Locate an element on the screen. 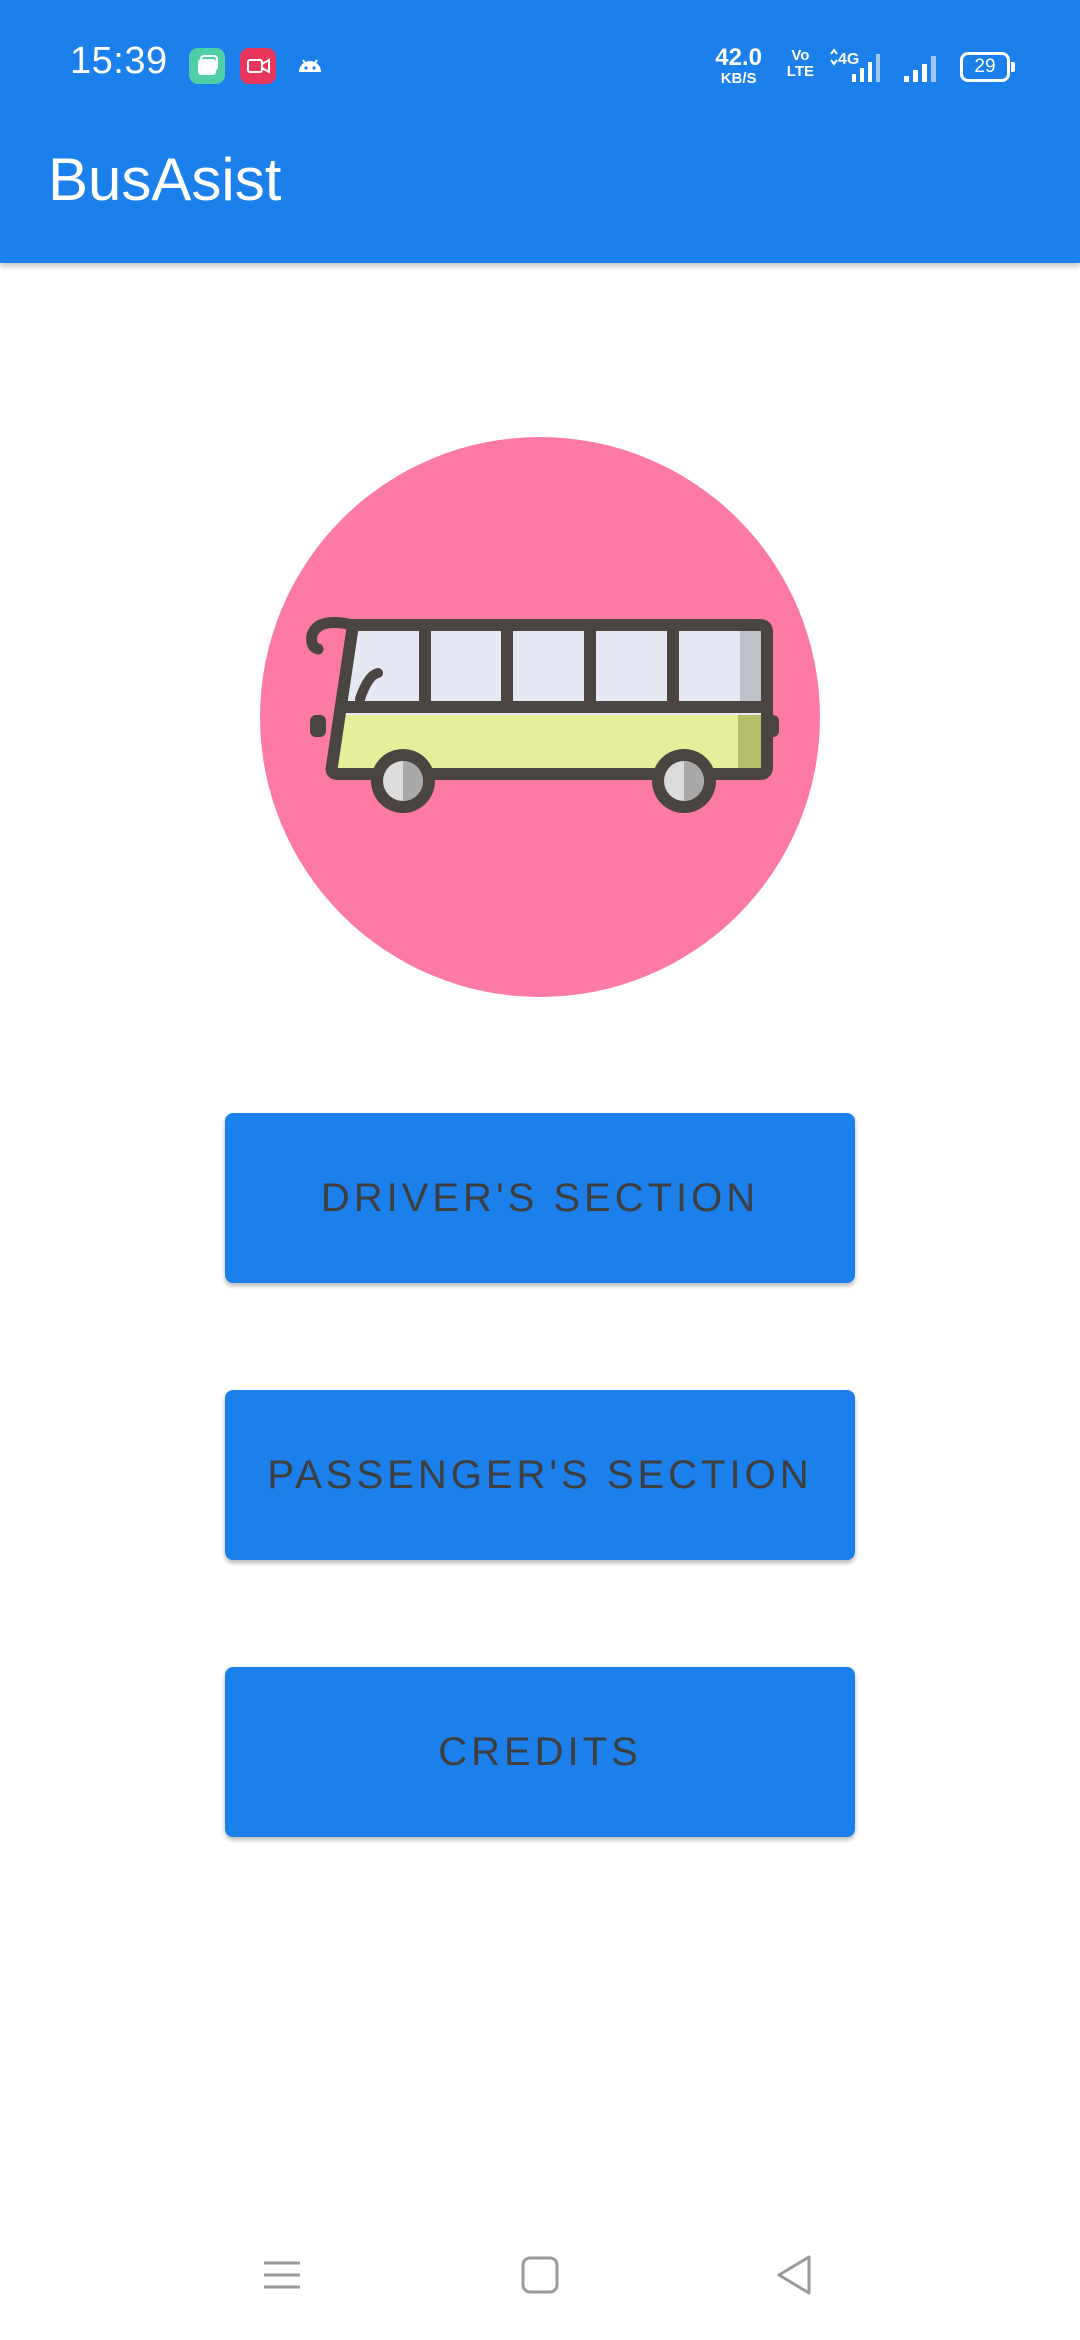 The height and width of the screenshot is (2340, 1080). gallery-icon is located at coordinates (207, 66).